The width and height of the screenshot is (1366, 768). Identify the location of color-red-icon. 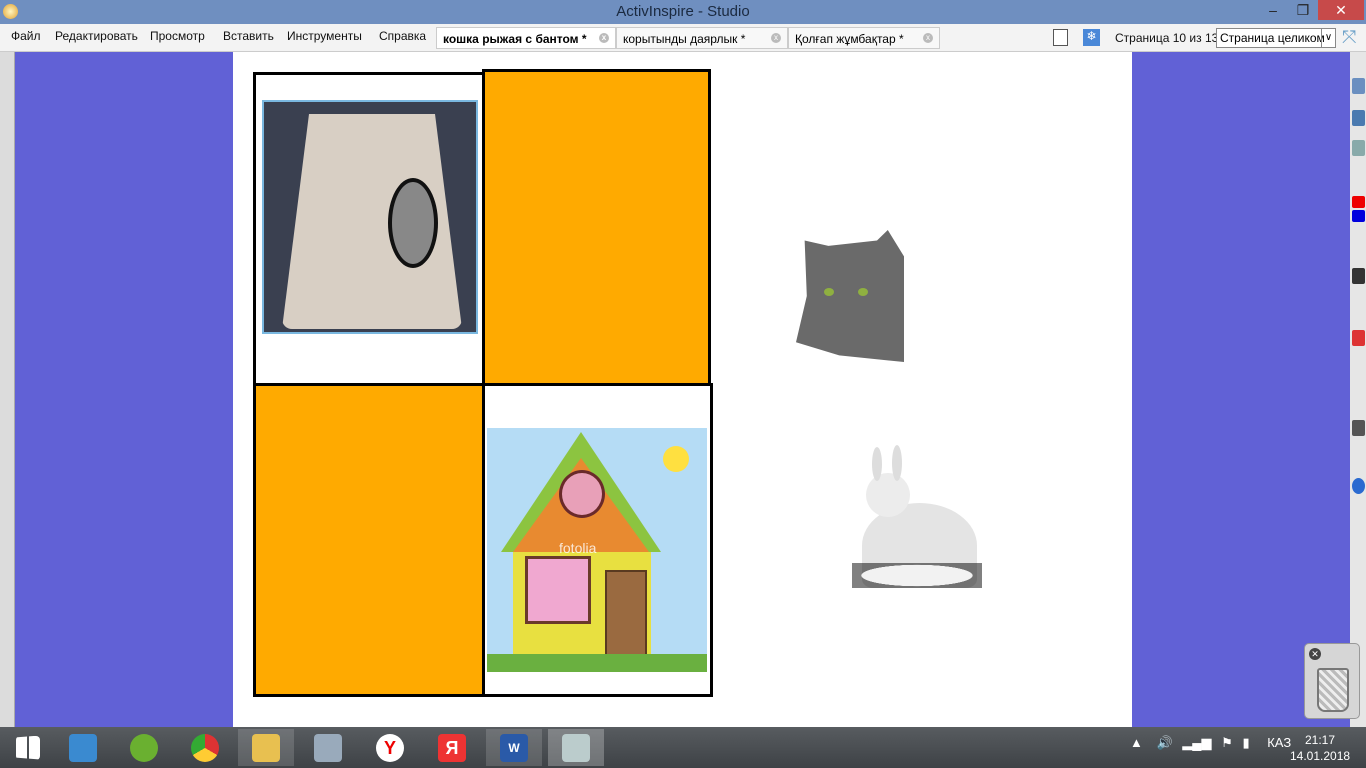
(1358, 202).